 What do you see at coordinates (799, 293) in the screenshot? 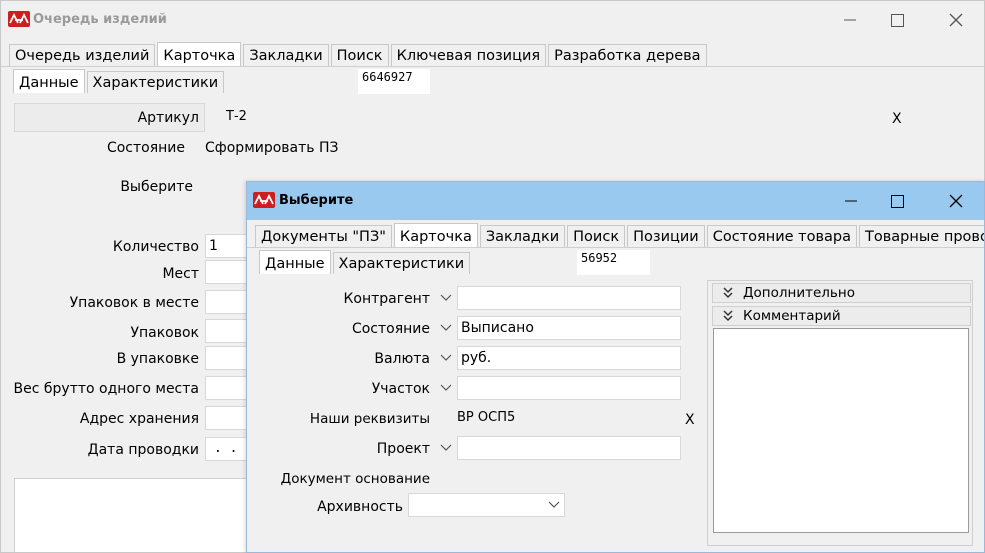
I see `additional-section-label: Дополнительно` at bounding box center [799, 293].